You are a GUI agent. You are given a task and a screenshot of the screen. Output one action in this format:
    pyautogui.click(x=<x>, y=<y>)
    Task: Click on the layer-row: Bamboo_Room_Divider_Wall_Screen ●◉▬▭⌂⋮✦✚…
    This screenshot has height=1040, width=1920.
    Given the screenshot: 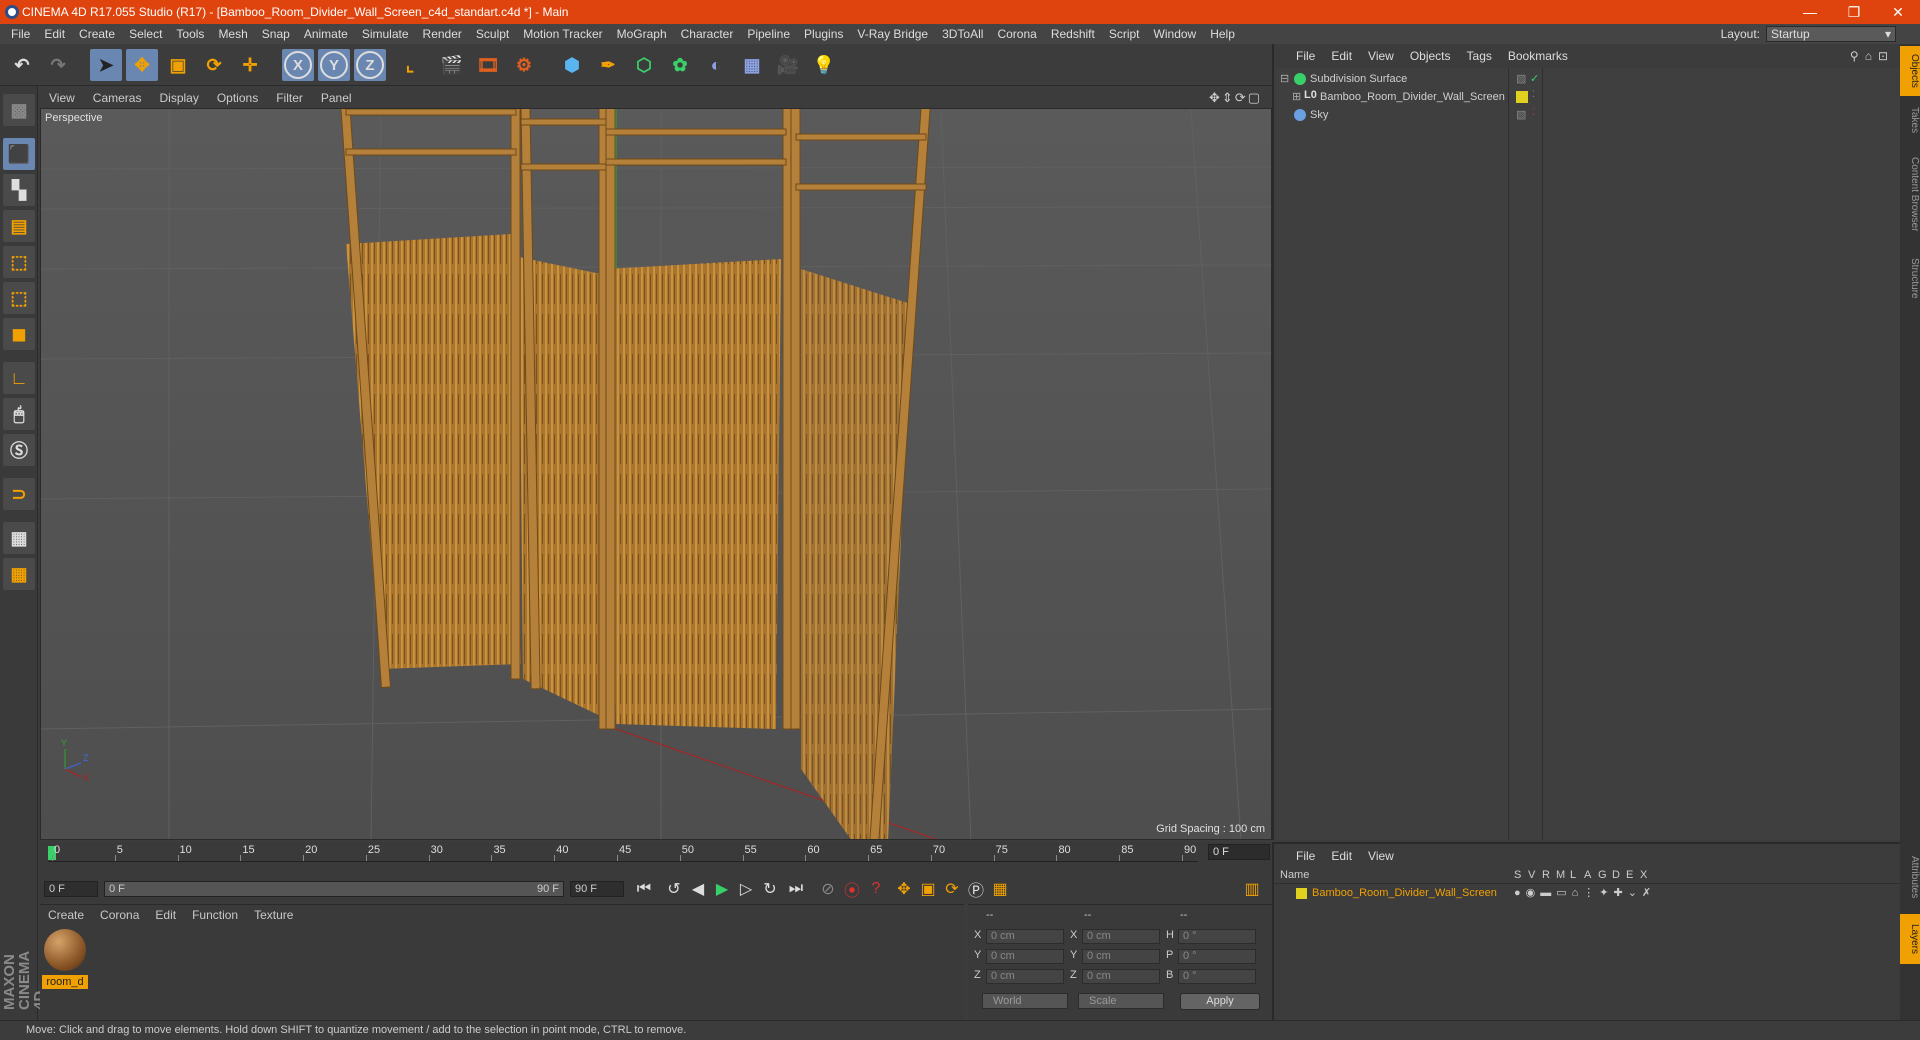 What is the action you would take?
    pyautogui.click(x=1588, y=894)
    